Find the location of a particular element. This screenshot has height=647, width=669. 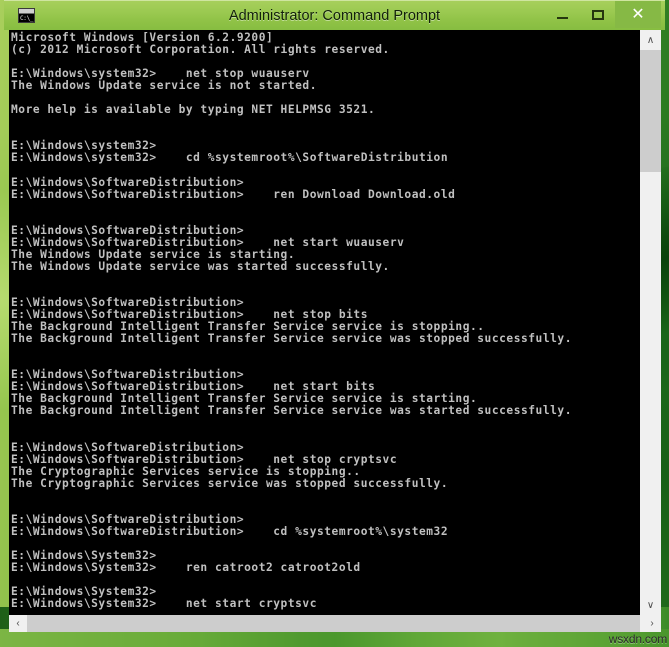

scroll-left-button: ‹ is located at coordinates (18, 623).